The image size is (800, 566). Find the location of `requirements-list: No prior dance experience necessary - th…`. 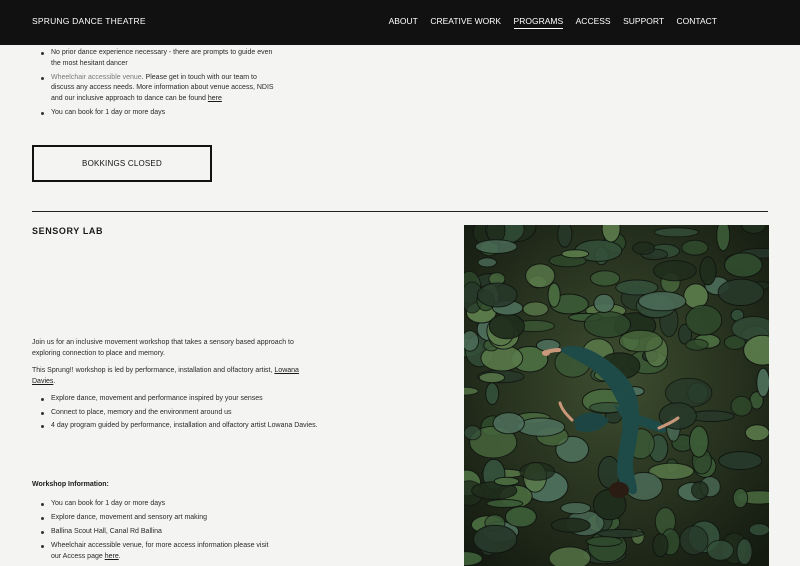

requirements-list: No prior dance experience necessary - th… is located at coordinates (154, 85).